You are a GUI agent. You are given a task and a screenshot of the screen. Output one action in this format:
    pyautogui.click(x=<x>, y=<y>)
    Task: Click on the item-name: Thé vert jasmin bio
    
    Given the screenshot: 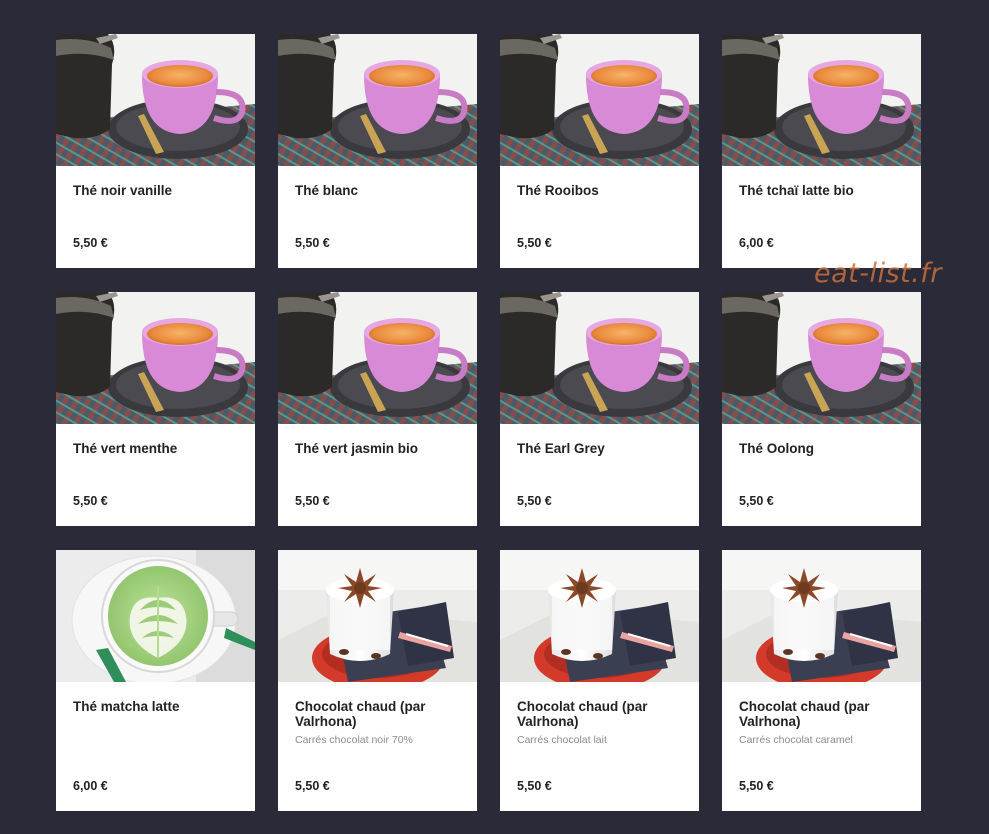 What is the action you would take?
    pyautogui.click(x=357, y=448)
    